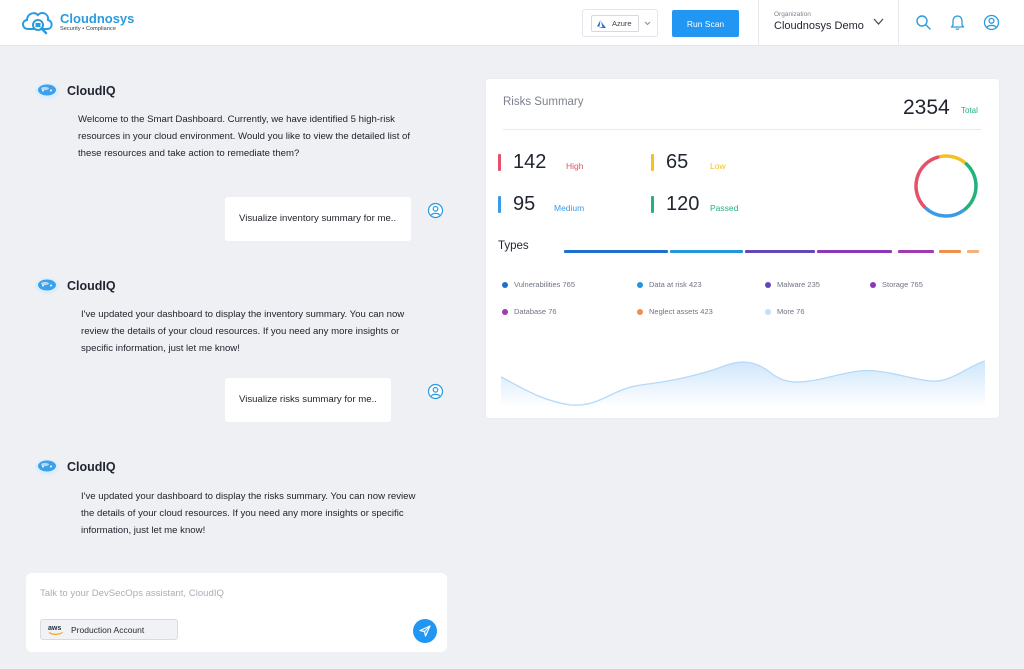 The height and width of the screenshot is (669, 1024). What do you see at coordinates (236, 612) in the screenshot?
I see `chat-composer: aws Production Account` at bounding box center [236, 612].